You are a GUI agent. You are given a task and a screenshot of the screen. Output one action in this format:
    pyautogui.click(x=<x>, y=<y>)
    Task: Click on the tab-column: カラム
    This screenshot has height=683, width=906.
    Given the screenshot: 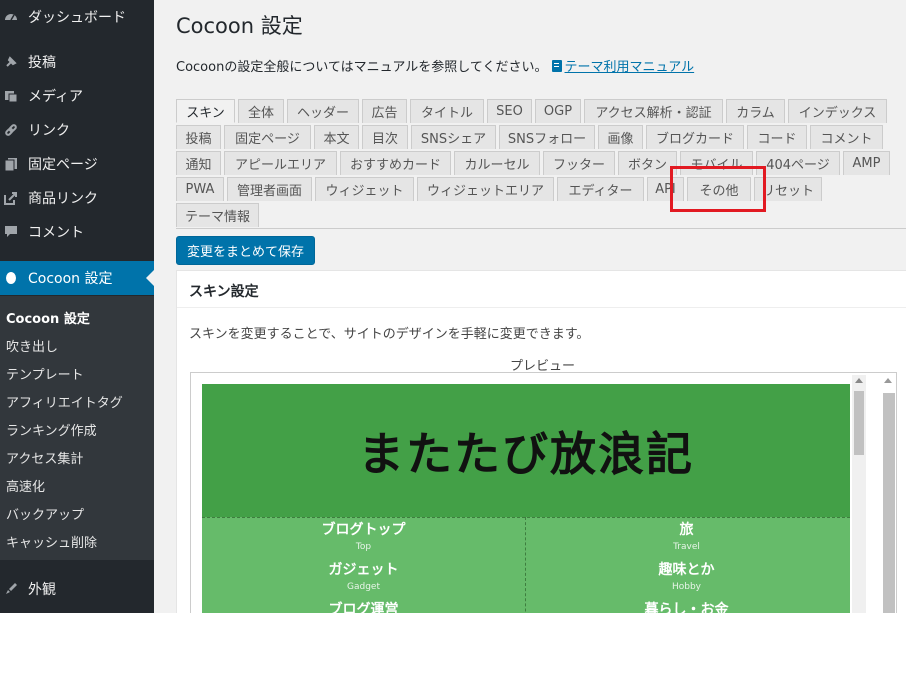 What is the action you would take?
    pyautogui.click(x=755, y=111)
    